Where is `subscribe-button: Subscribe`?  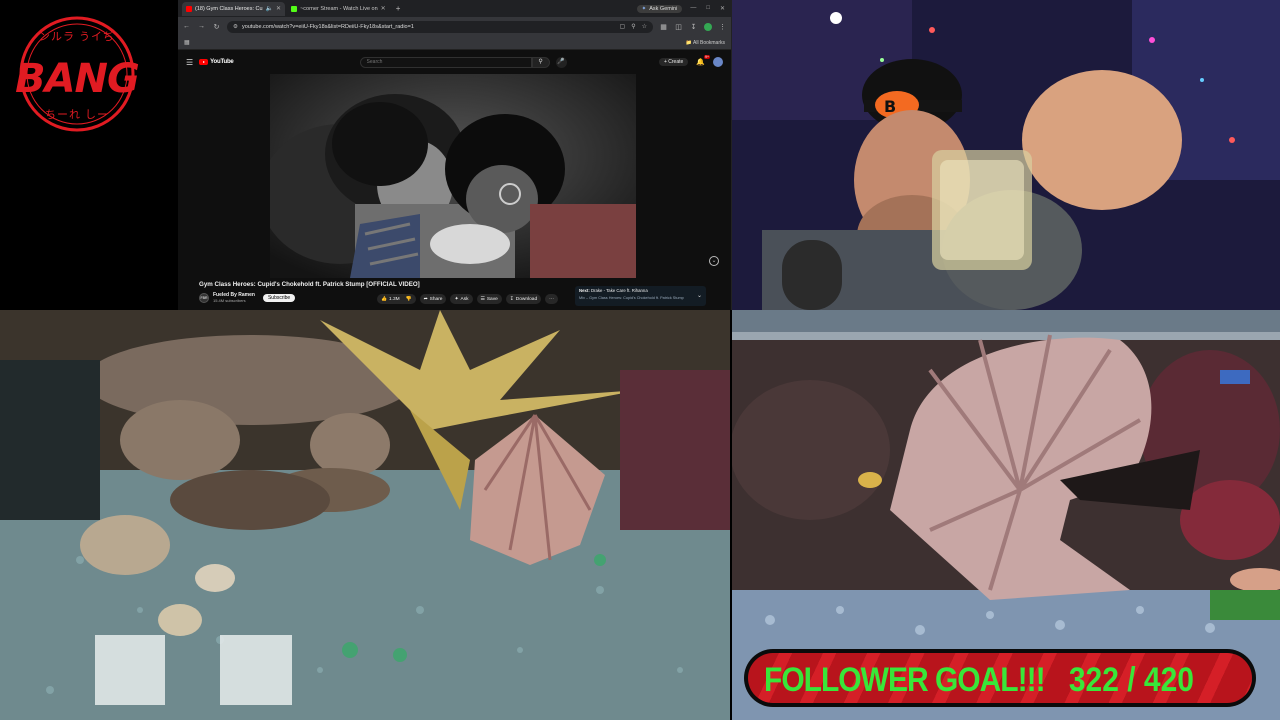 subscribe-button: Subscribe is located at coordinates (279, 297).